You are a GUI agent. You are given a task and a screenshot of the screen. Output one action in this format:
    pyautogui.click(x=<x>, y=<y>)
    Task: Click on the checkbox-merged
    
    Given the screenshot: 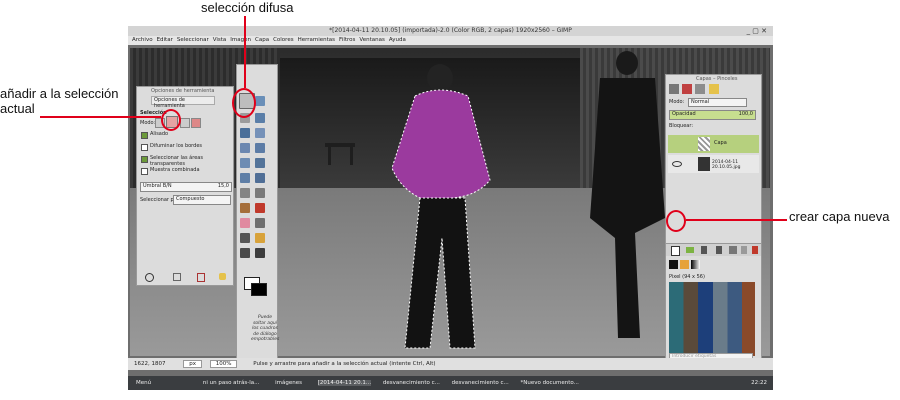 What is the action you would take?
    pyautogui.click(x=144, y=171)
    